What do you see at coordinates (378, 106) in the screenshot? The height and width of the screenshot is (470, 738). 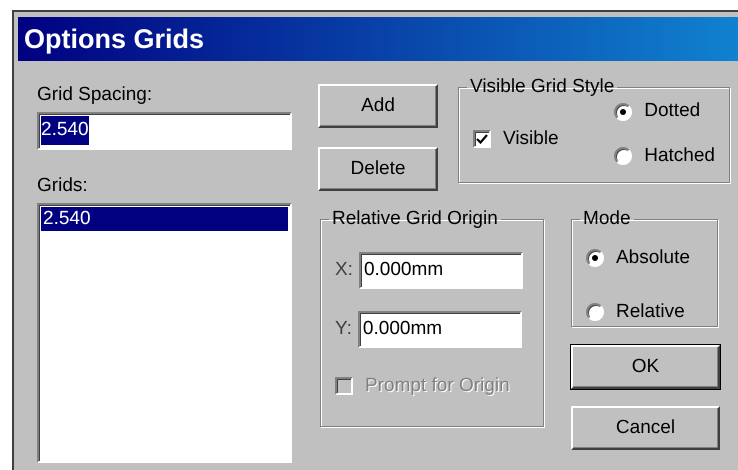 I see `dialog-button: Add` at bounding box center [378, 106].